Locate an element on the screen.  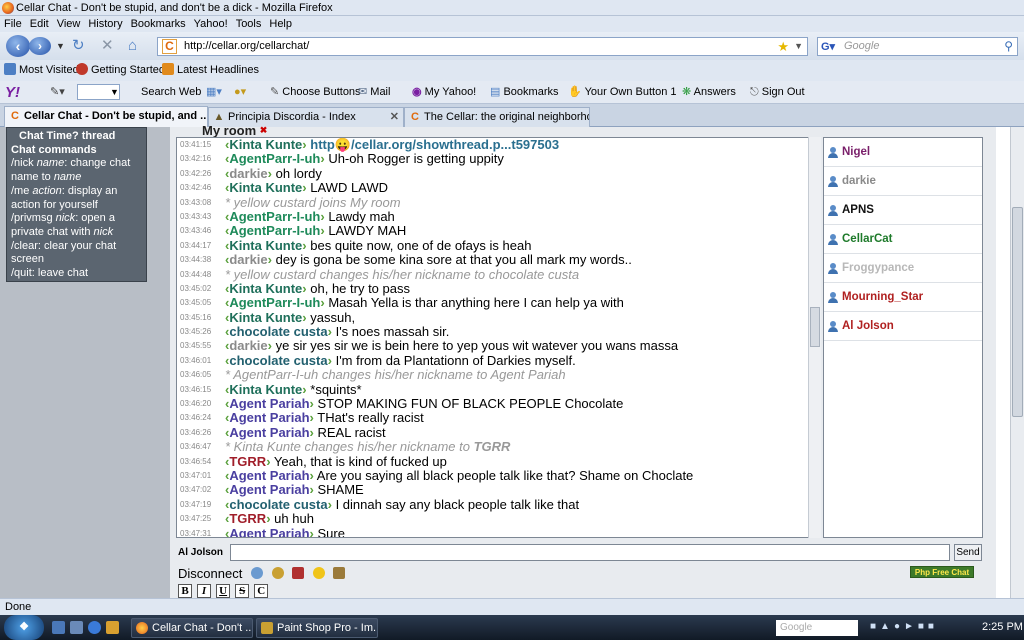
bookmark-most-visited: Most Visited is located at coordinates (41, 70).